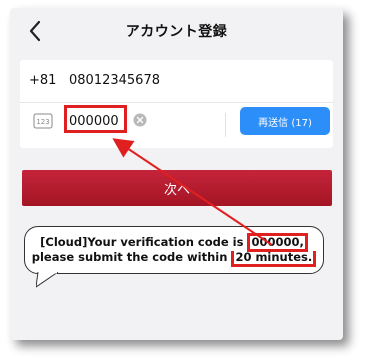 The width and height of the screenshot is (376, 363). I want to click on country-code: +81, so click(42, 80).